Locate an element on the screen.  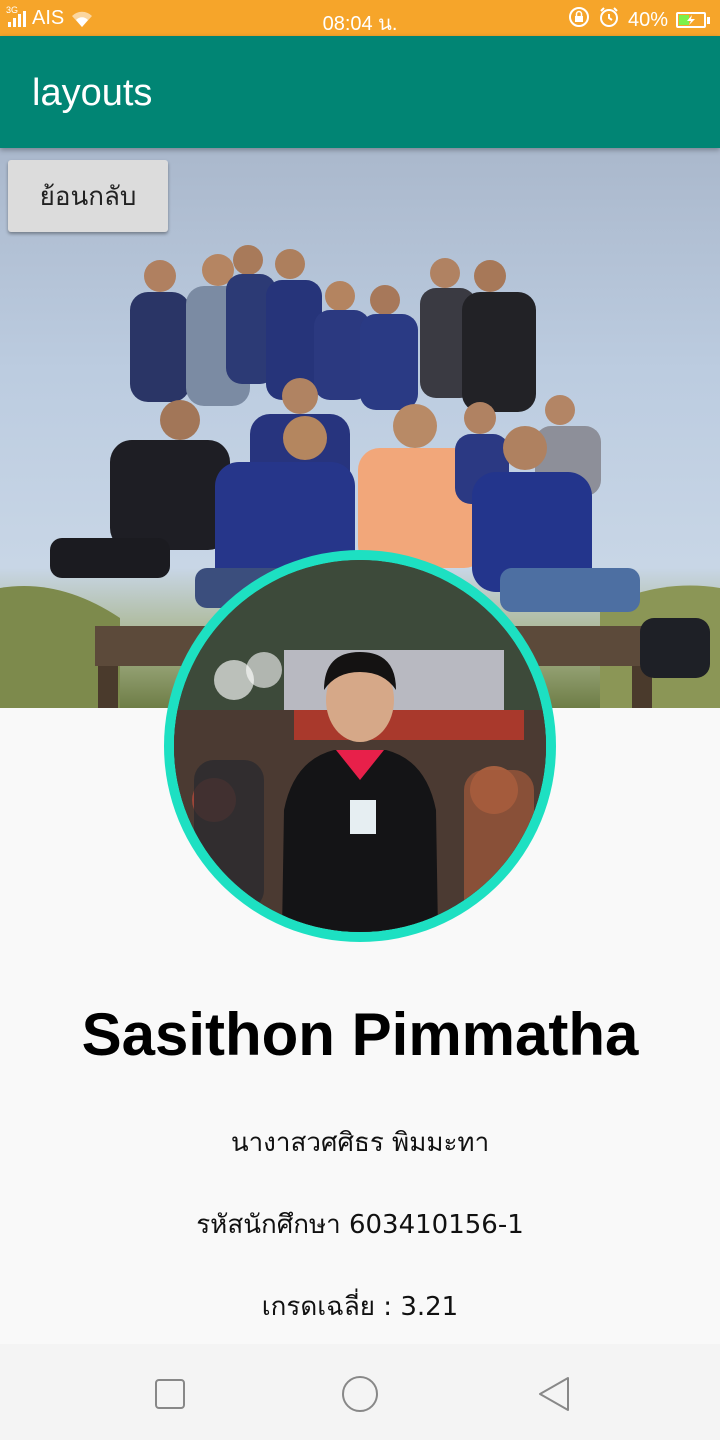
battery-percent: 40% is located at coordinates (647, 19).